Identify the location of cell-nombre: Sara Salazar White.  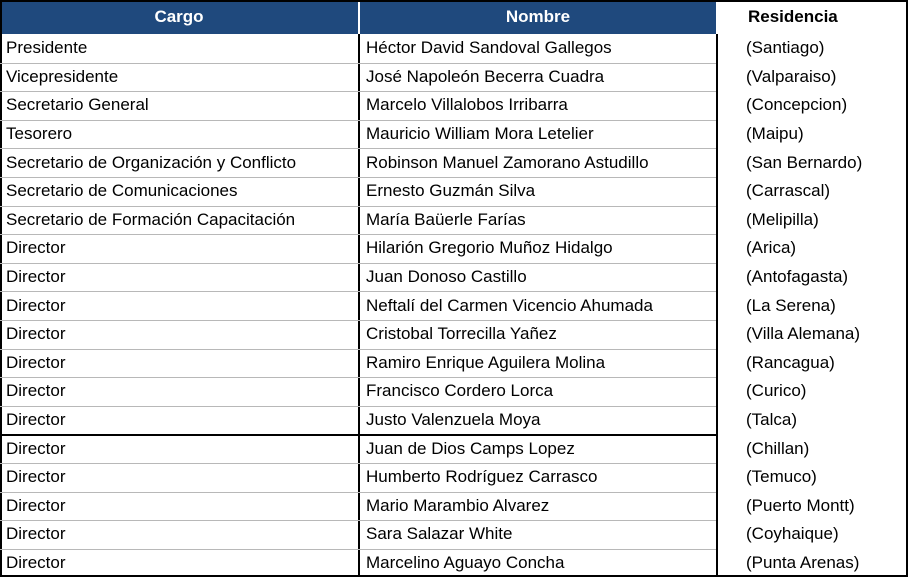
(439, 534).